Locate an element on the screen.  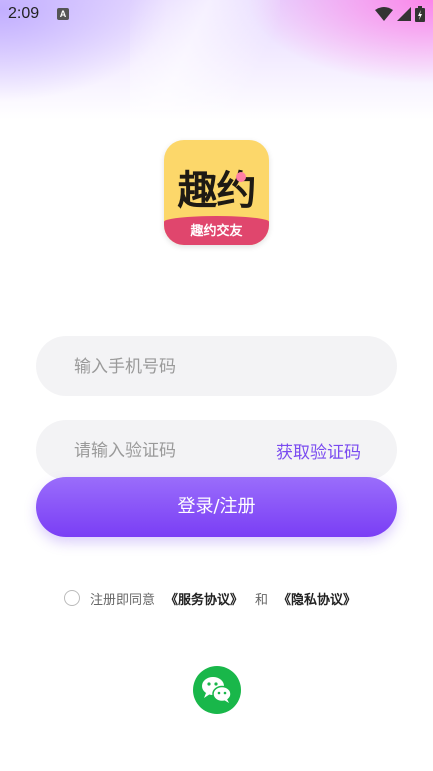
status-bar: 2:09 A is located at coordinates (216, 14).